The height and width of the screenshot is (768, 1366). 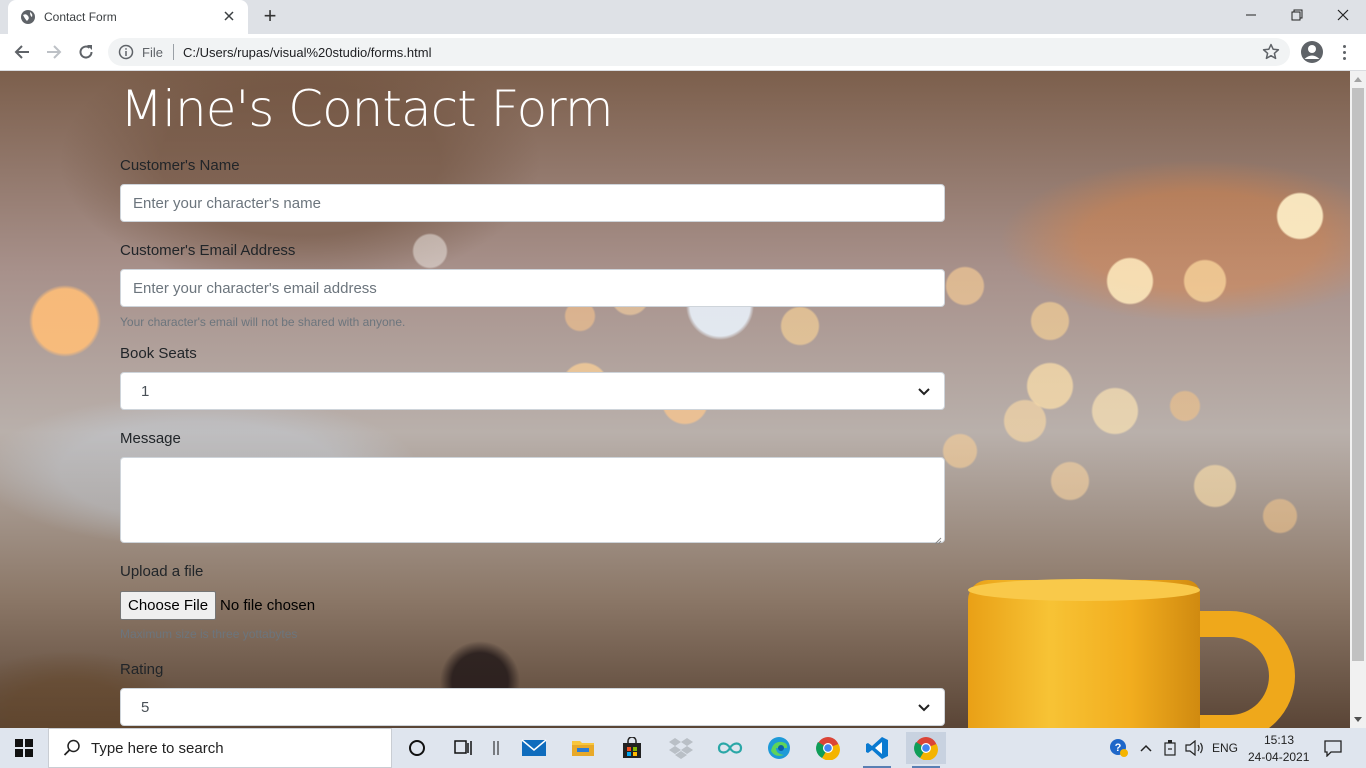 I want to click on page-scrollbar, so click(x=1358, y=399).